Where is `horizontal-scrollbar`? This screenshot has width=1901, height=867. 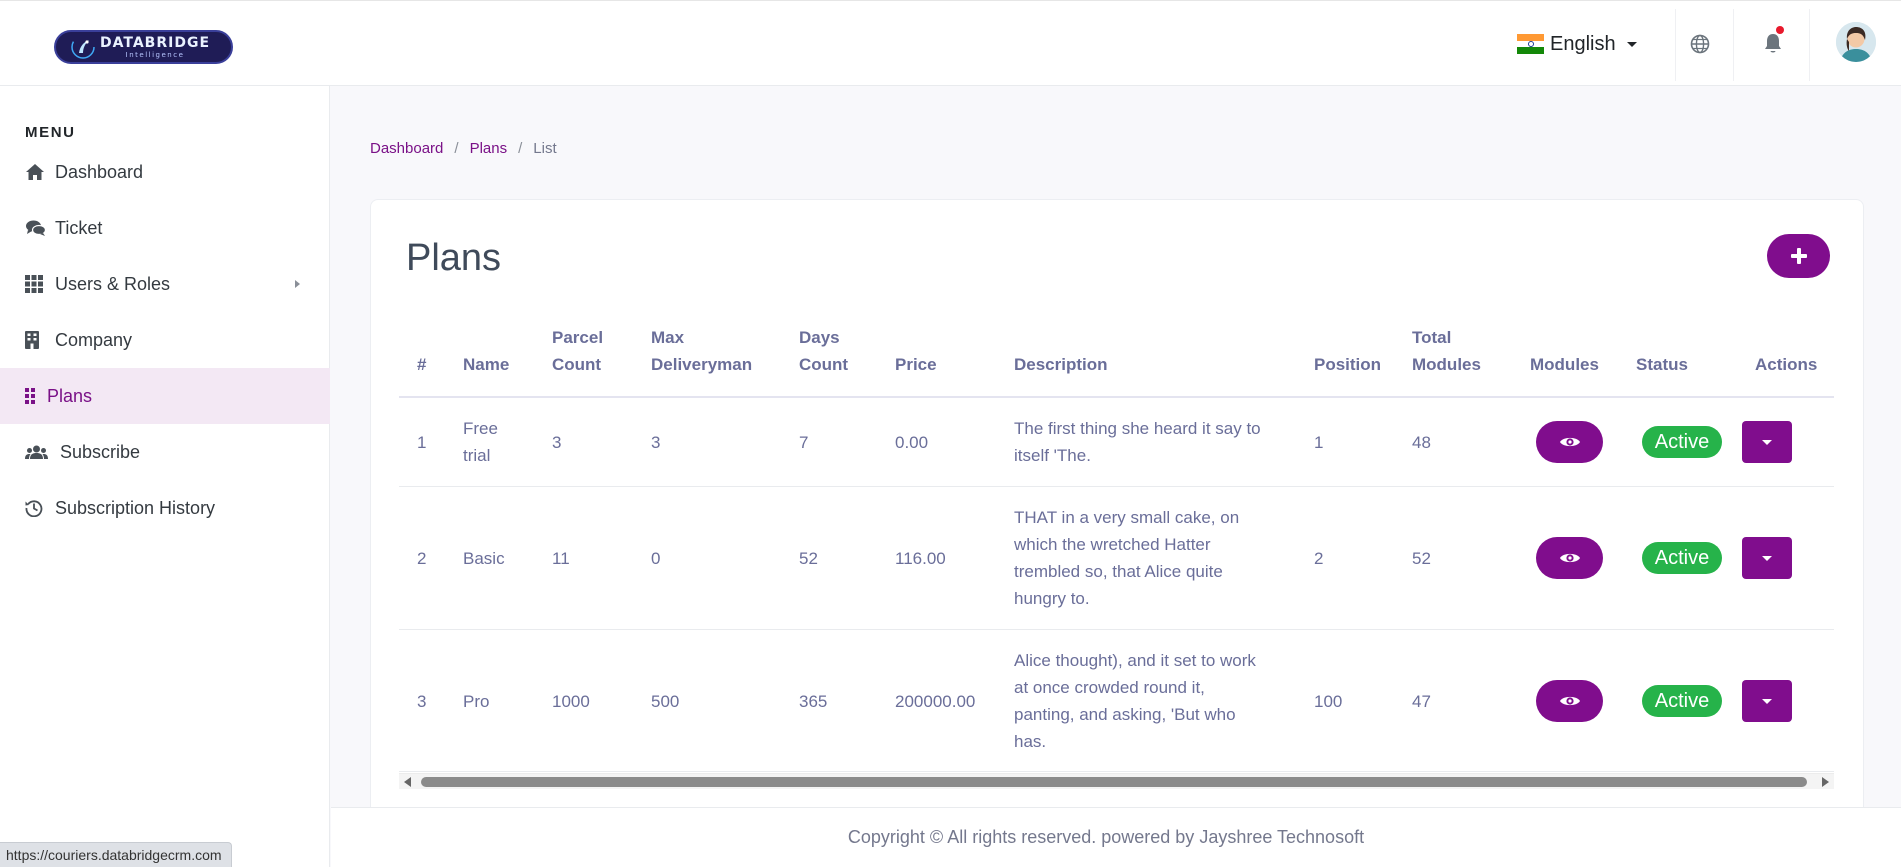 horizontal-scrollbar is located at coordinates (1116, 781).